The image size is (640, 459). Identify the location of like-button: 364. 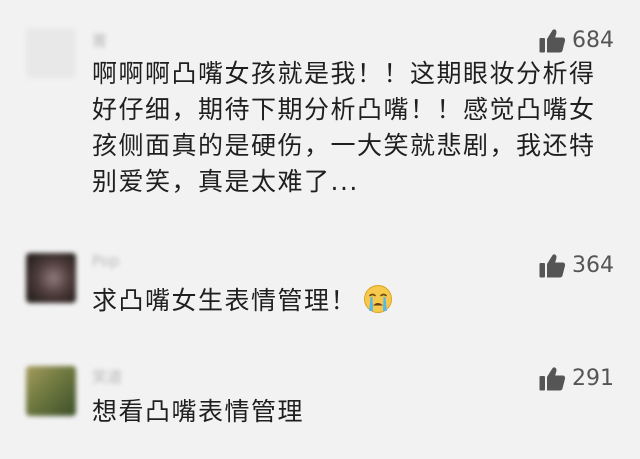
(576, 265).